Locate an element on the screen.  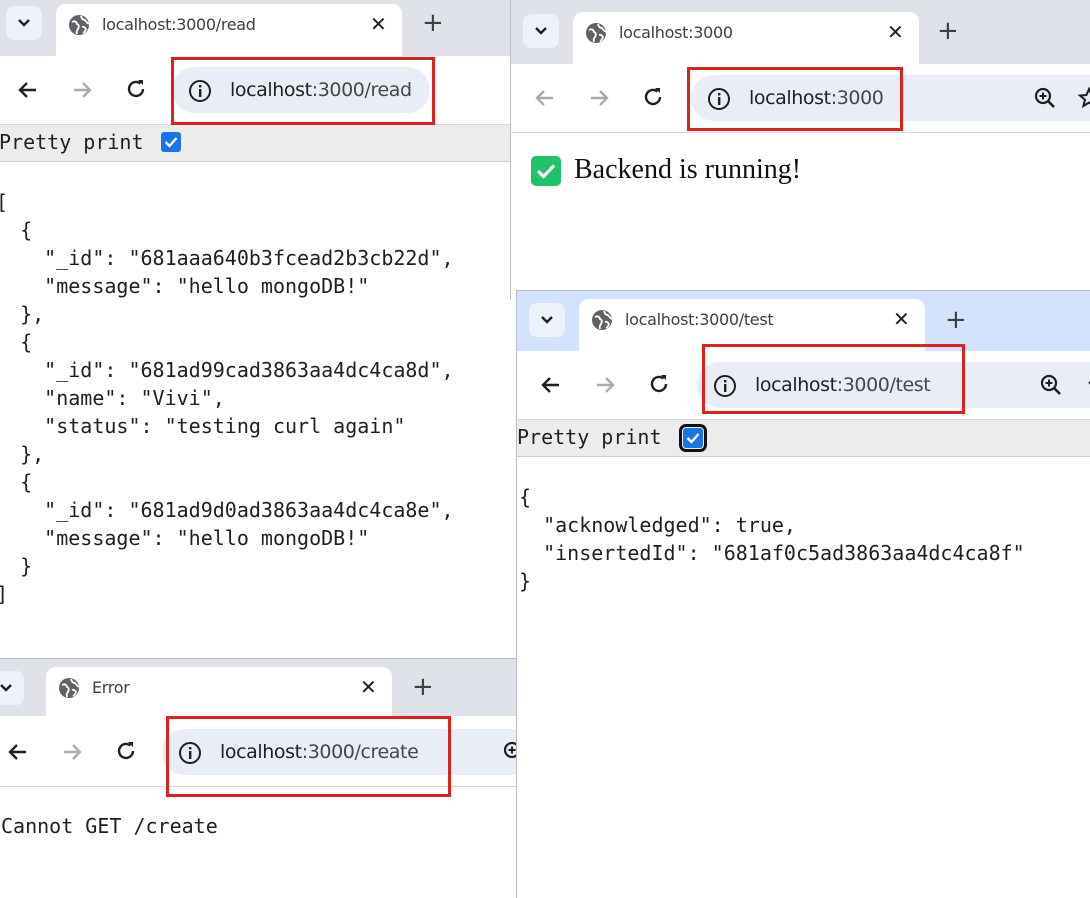
tab-strip: localhost:3000 ✕ + is located at coordinates (800, 32).